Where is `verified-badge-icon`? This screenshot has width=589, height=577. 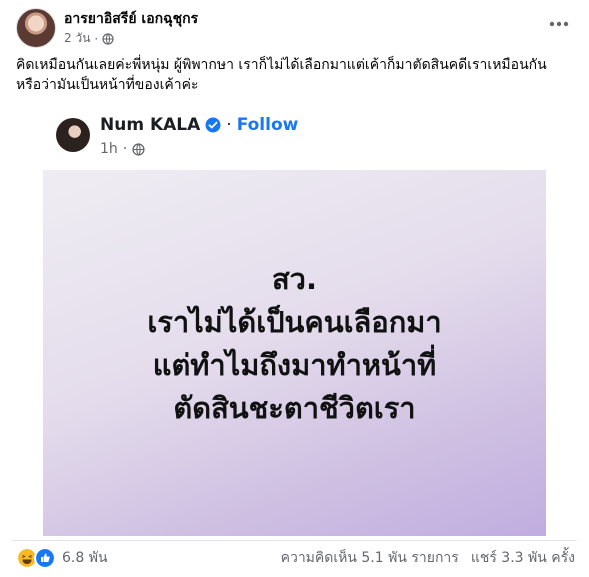
verified-badge-icon is located at coordinates (213, 125).